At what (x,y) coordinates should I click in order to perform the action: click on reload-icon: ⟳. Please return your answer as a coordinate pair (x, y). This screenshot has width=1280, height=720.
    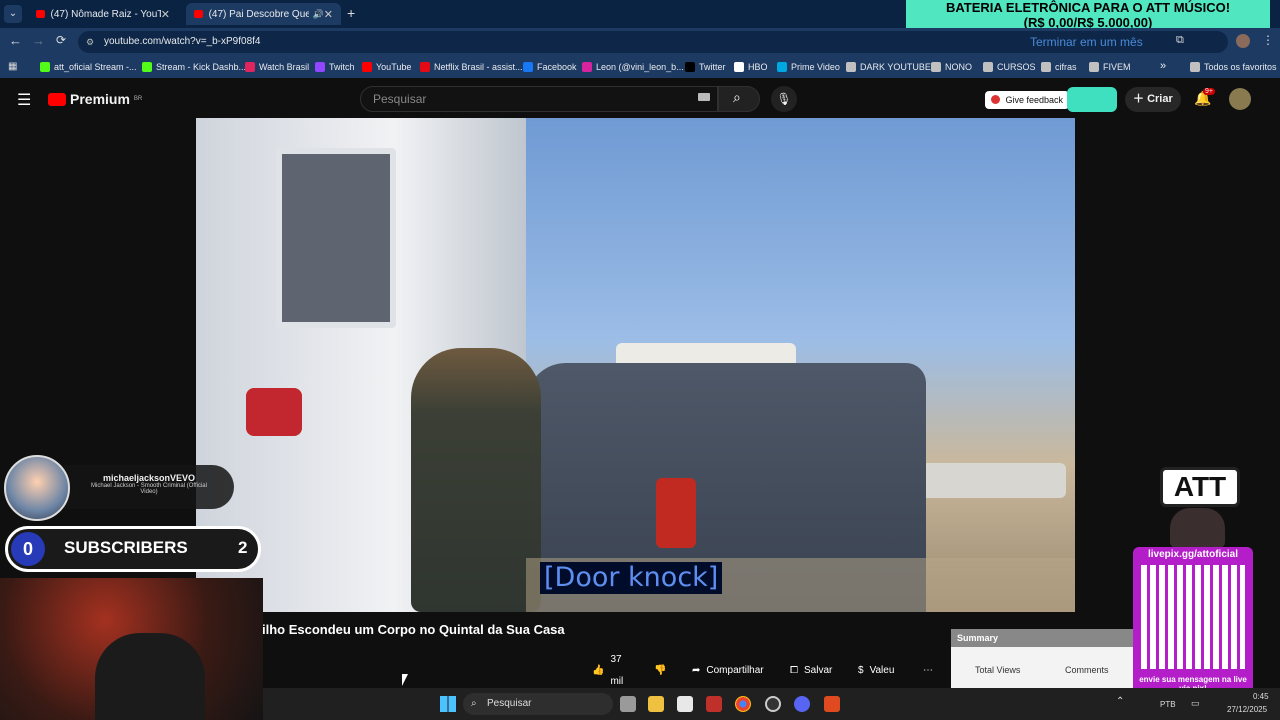
    Looking at the image, I should click on (61, 40).